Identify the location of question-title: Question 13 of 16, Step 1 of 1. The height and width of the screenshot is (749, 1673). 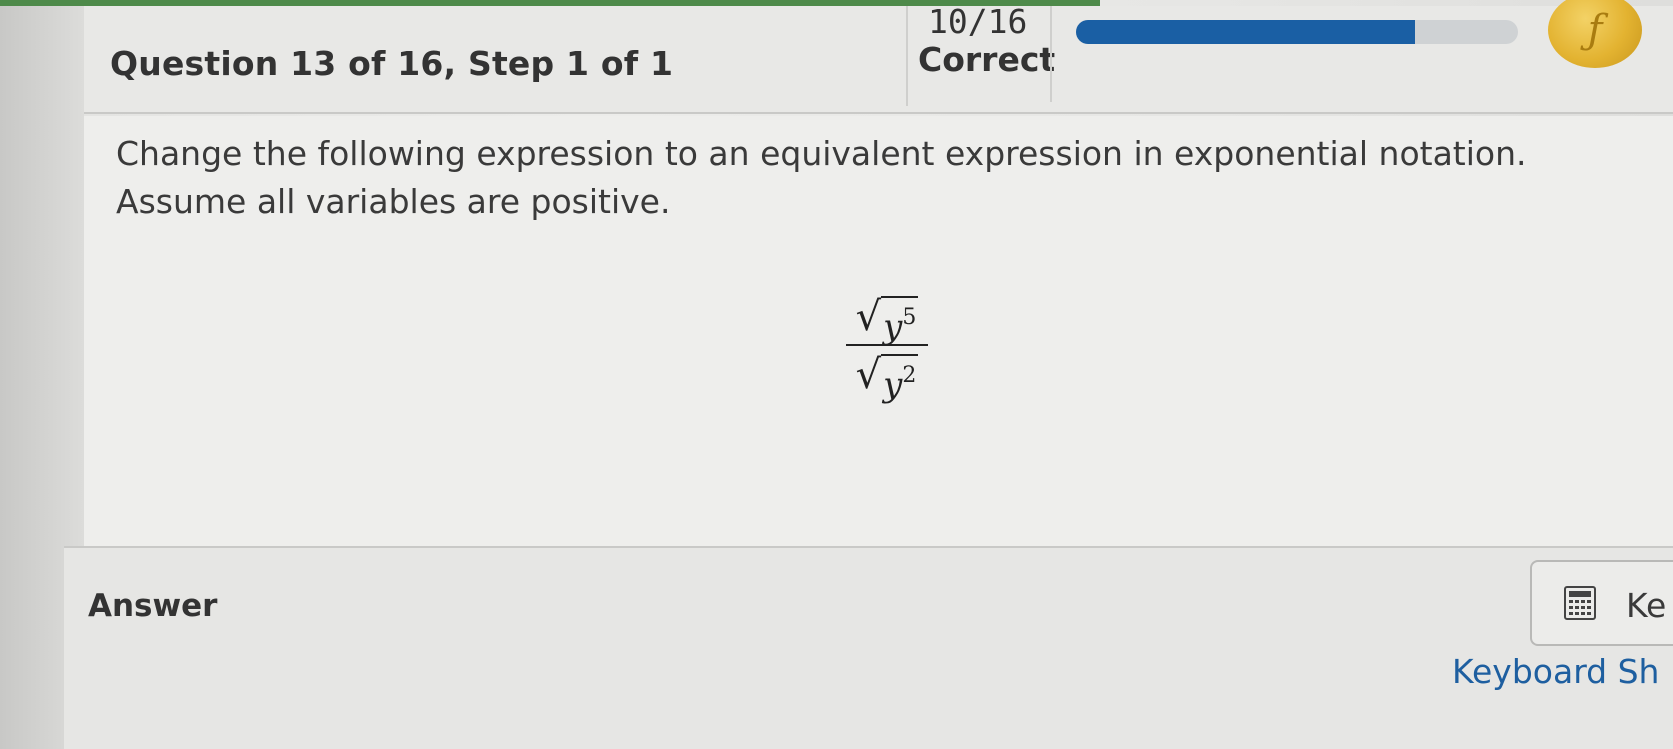
(392, 63).